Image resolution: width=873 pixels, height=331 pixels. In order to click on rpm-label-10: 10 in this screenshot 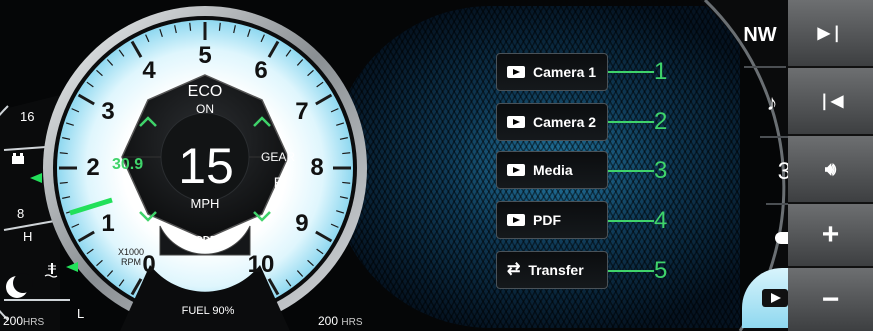, I will do `click(261, 264)`.